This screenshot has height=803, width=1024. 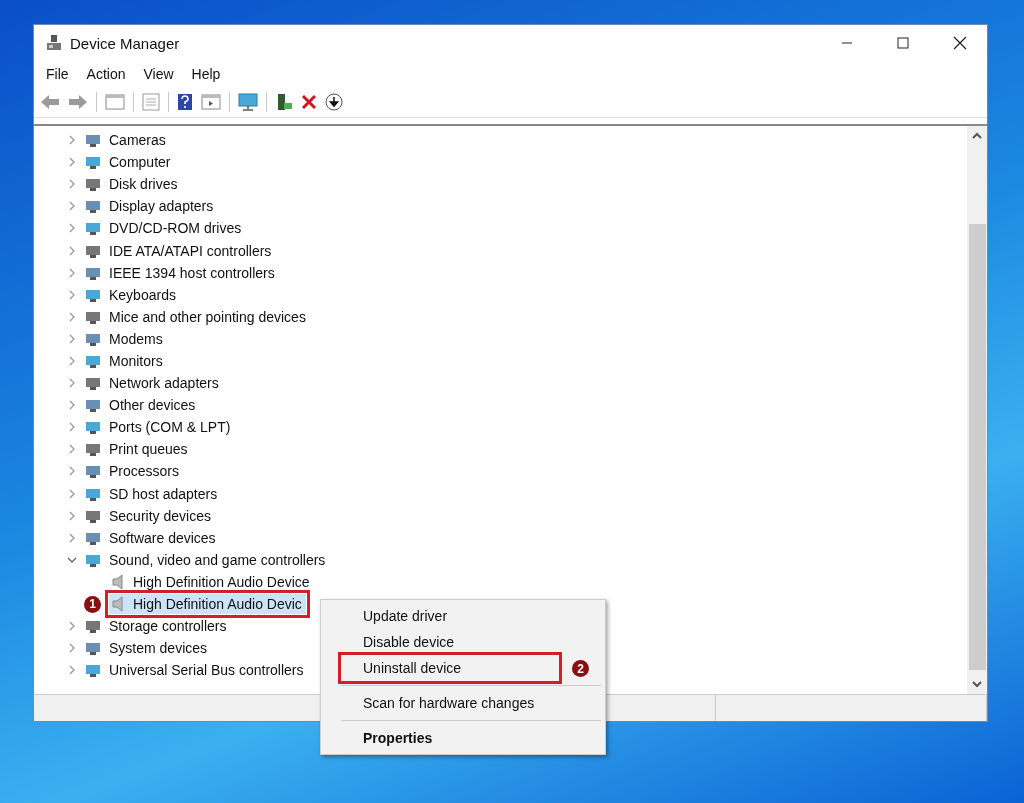 What do you see at coordinates (334, 102) in the screenshot?
I see `download-icon` at bounding box center [334, 102].